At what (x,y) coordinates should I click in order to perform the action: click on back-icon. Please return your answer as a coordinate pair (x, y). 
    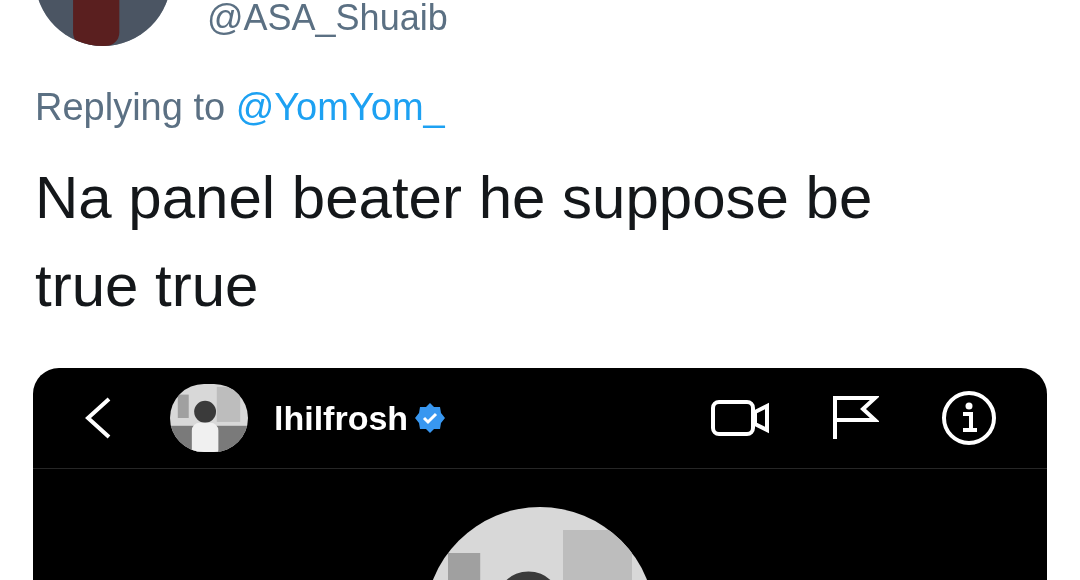
    Looking at the image, I should click on (98, 418).